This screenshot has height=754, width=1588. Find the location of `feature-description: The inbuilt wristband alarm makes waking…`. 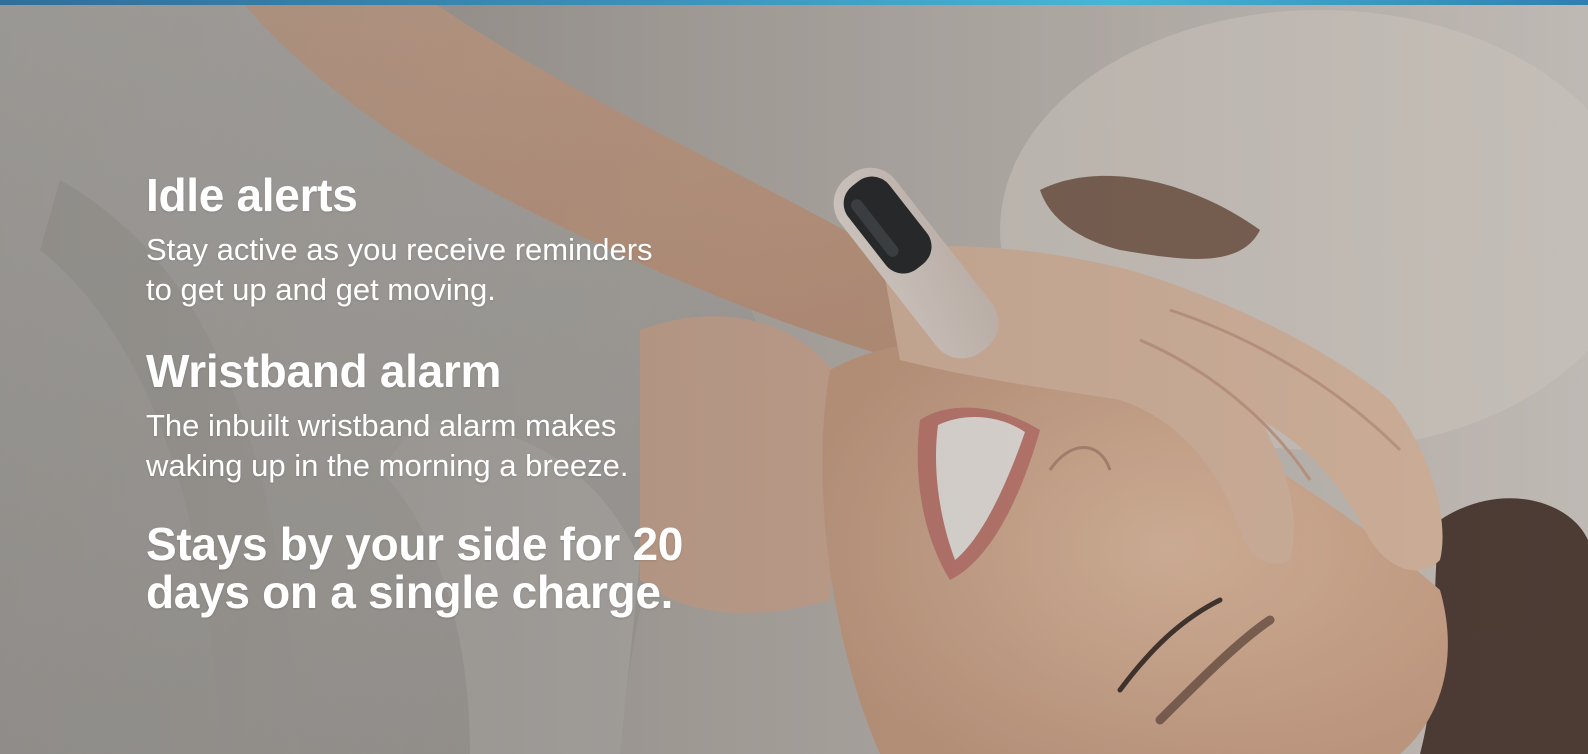

feature-description: The inbuilt wristband alarm makes waking… is located at coordinates (387, 445).